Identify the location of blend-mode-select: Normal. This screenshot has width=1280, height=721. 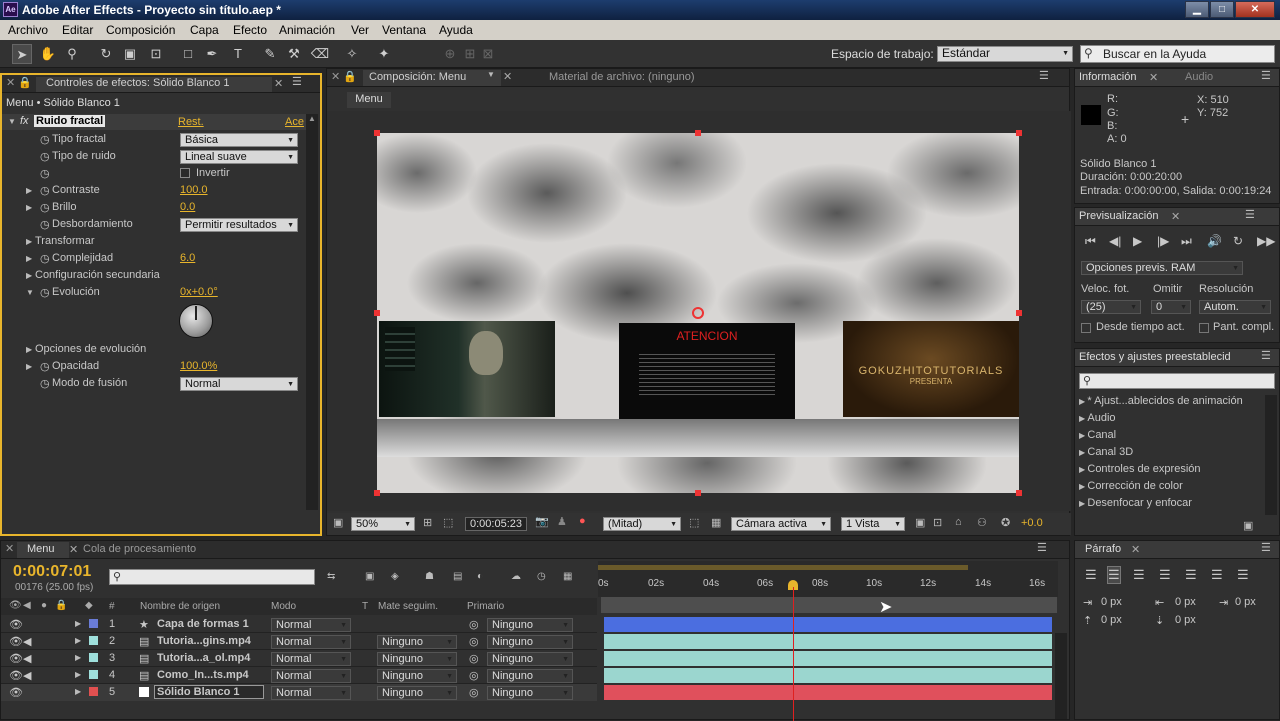
(239, 384).